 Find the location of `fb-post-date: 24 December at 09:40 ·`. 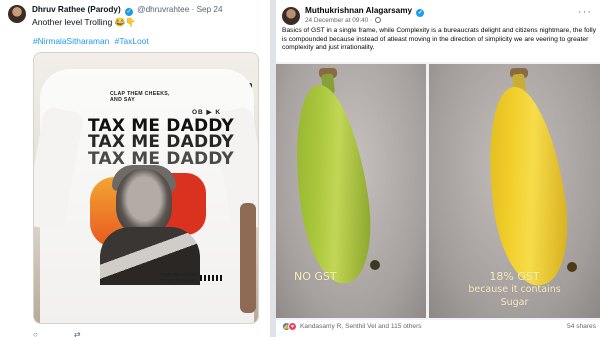

fb-post-date: 24 December at 09:40 · is located at coordinates (365, 21).